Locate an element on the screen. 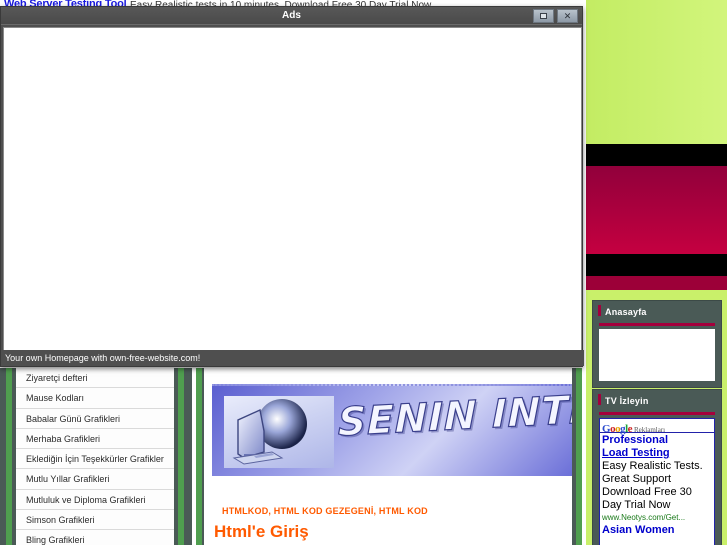 The width and height of the screenshot is (727, 545). widget-tv-title: TV İzleyin is located at coordinates (657, 401).